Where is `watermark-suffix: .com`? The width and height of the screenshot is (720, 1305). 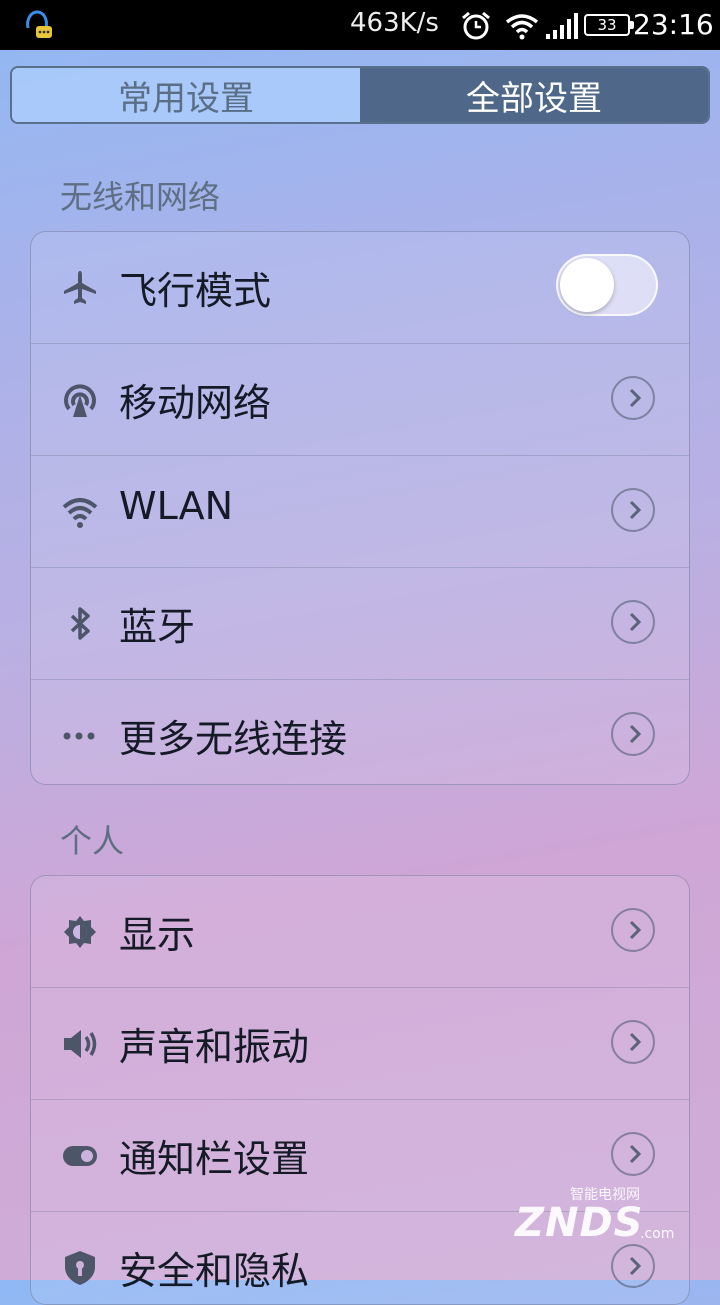 watermark-suffix: .com is located at coordinates (657, 1234).